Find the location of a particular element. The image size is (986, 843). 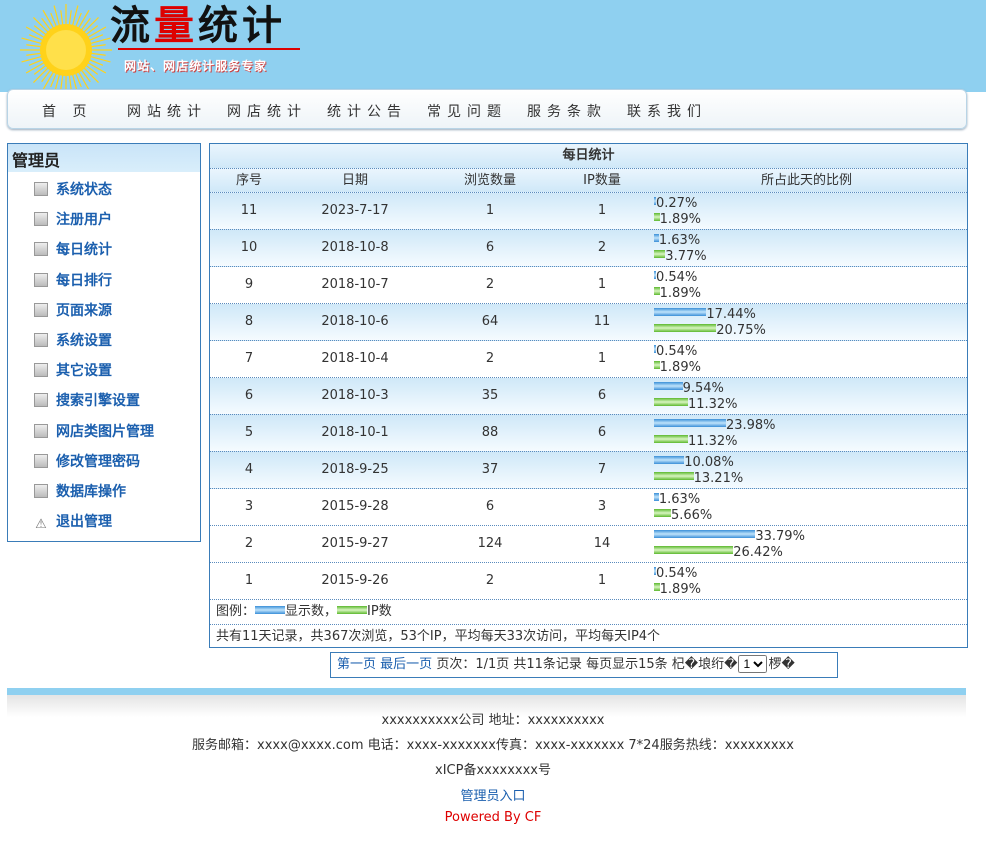

views-ratio-label: 23.98% is located at coordinates (750, 425).